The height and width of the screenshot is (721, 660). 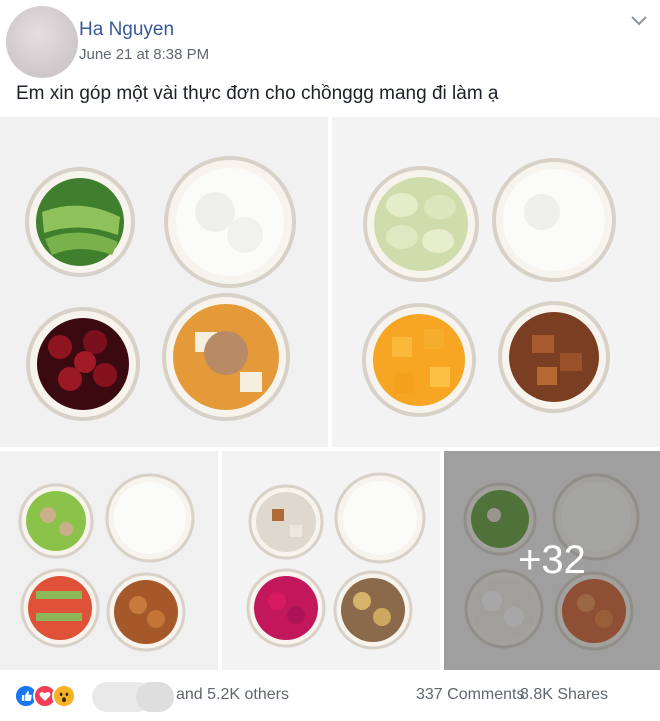 I want to click on shares-count: 8.8K Shares, so click(x=564, y=695).